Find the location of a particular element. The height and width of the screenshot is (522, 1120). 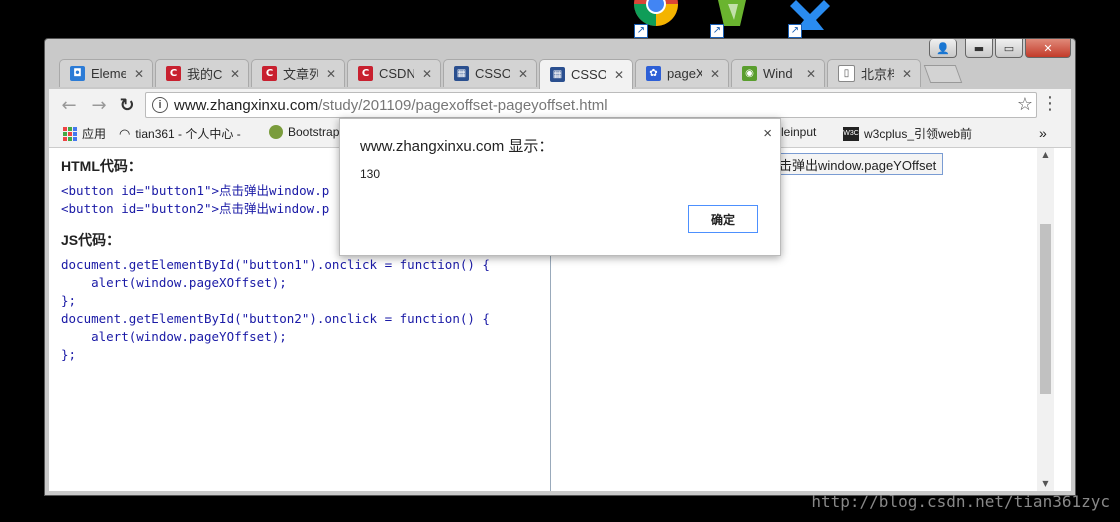

forward-arrow-icon: → is located at coordinates (99, 105).